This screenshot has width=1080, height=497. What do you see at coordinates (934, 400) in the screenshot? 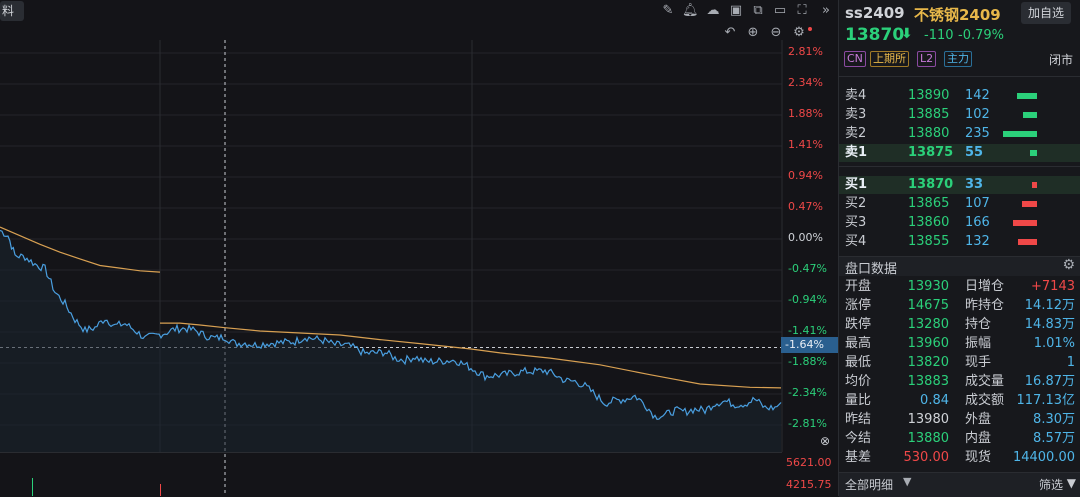
I see `stat-value: 0.84` at bounding box center [934, 400].